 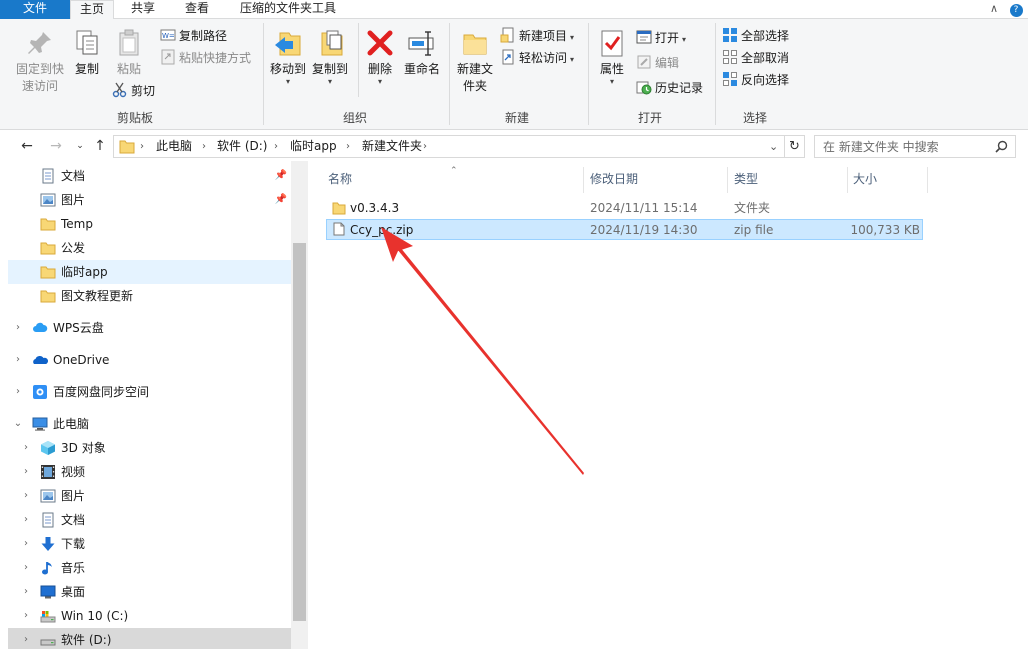 What do you see at coordinates (87, 52) in the screenshot?
I see `copy-button: 复制` at bounding box center [87, 52].